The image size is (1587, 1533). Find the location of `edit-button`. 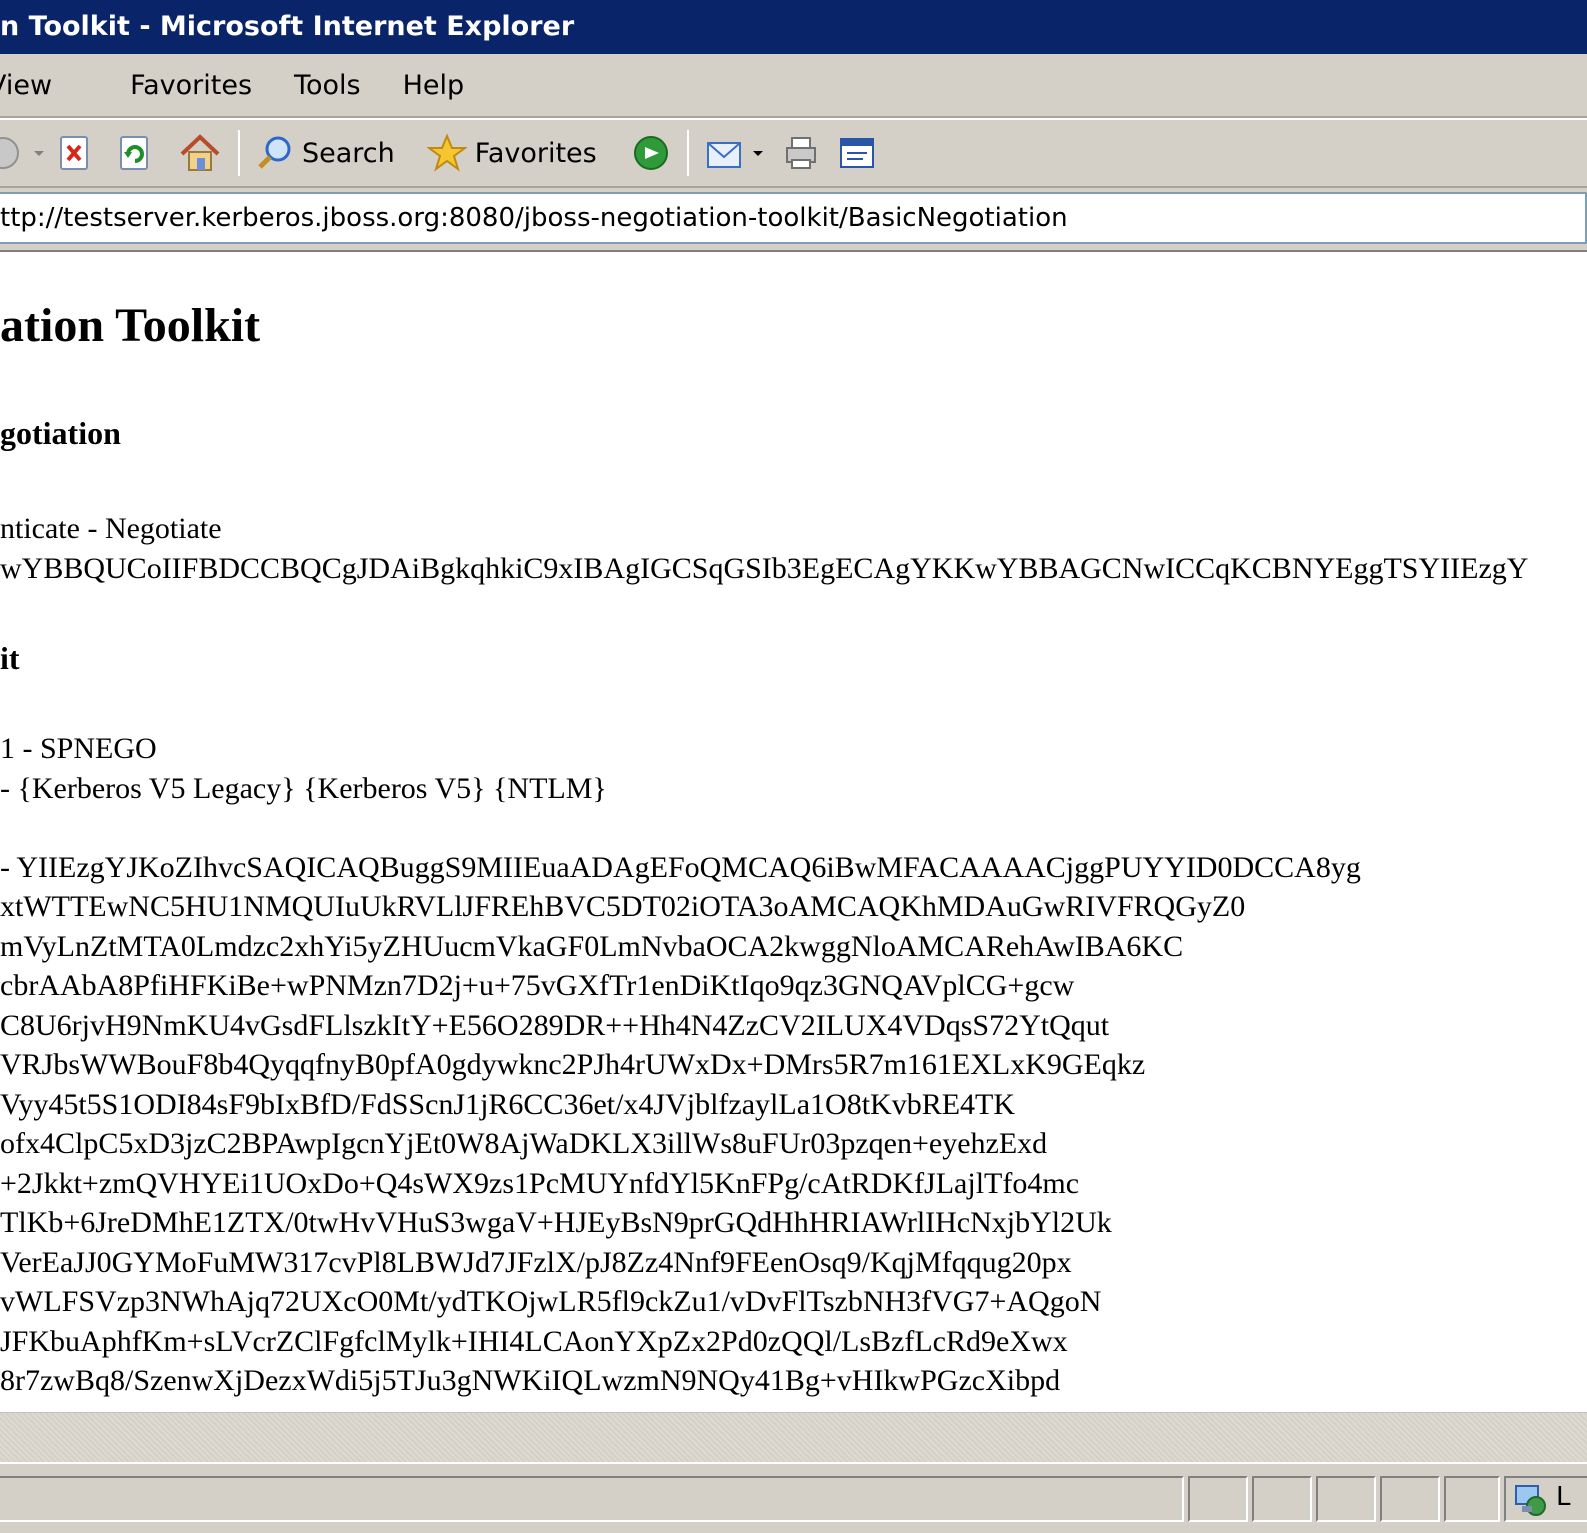

edit-button is located at coordinates (857, 153).